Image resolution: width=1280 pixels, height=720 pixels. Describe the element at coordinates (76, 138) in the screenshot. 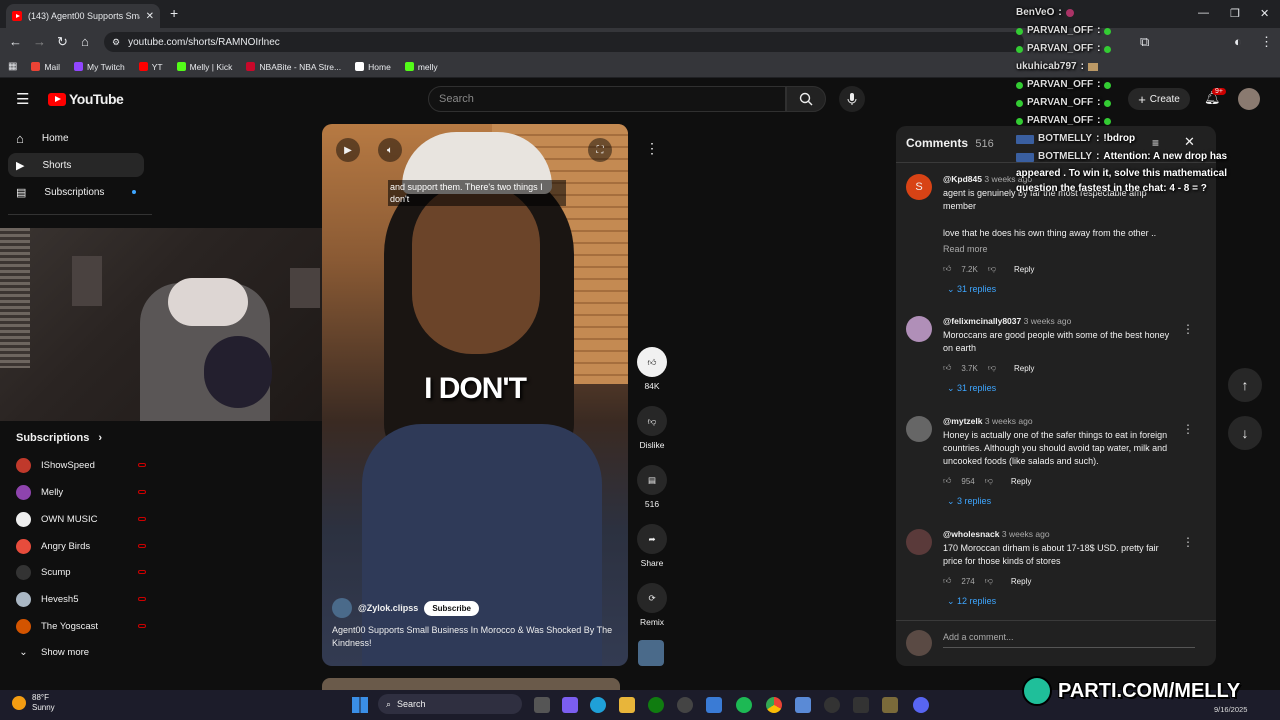

I see `sidebar-item-home: ⌂ Home` at that location.